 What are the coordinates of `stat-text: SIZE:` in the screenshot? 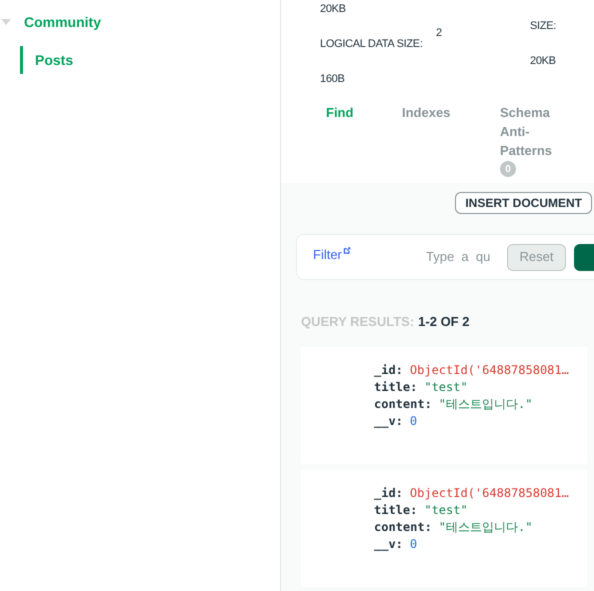 It's located at (543, 26).